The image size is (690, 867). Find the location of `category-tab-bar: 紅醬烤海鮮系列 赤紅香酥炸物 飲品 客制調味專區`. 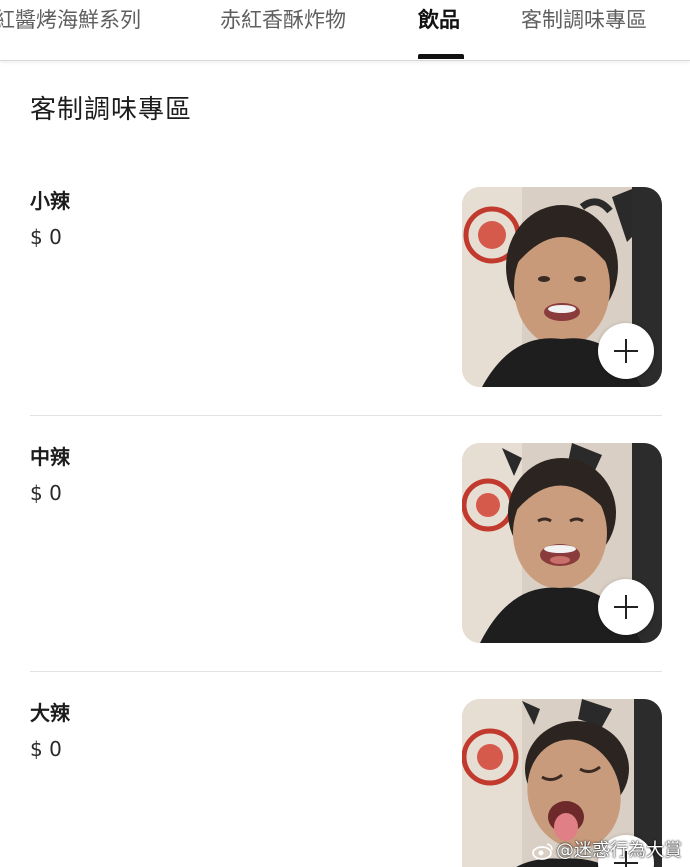

category-tab-bar: 紅醬烤海鮮系列 赤紅香酥炸物 飲品 客制調味專區 is located at coordinates (345, 30).